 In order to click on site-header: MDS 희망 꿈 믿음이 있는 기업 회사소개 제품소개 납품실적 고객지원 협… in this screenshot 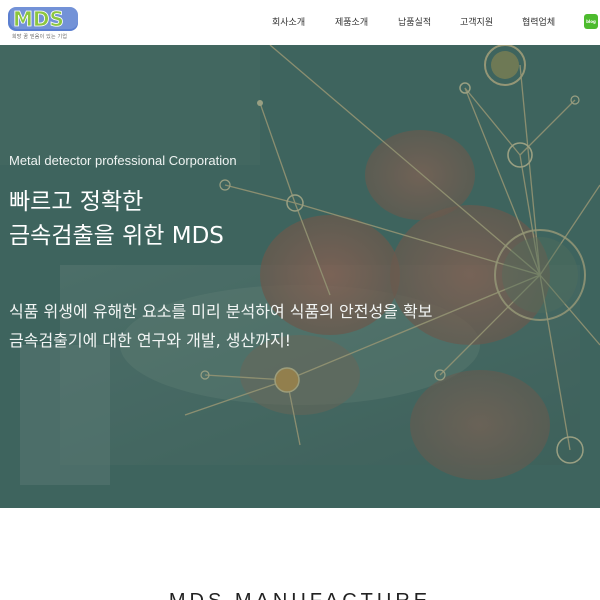, I will do `click(300, 22)`.